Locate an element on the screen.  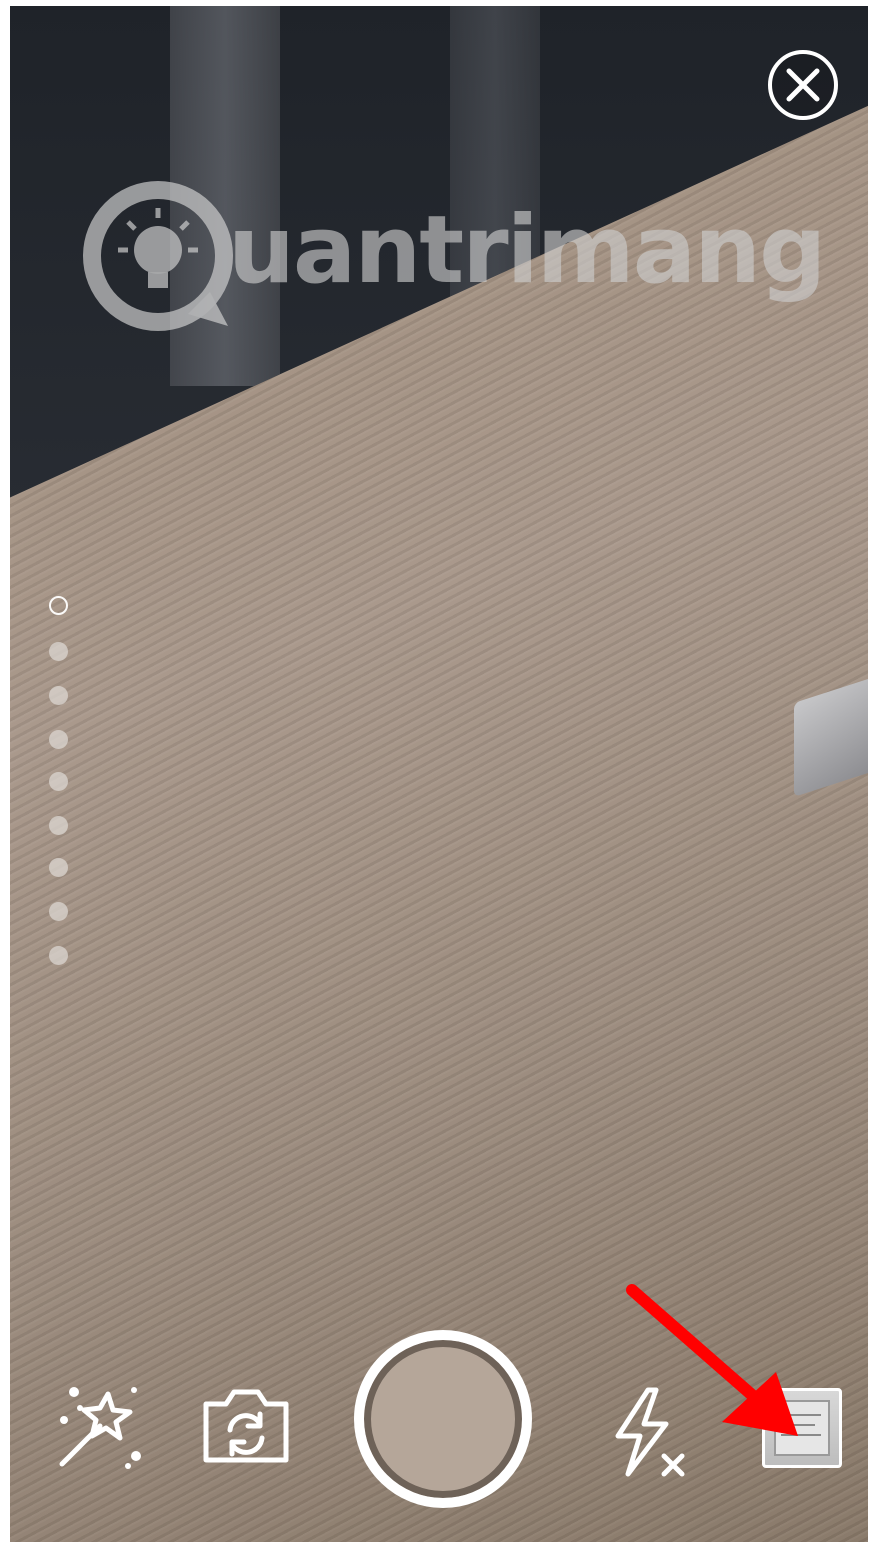
annotation-arrow is located at coordinates (712, 1360).